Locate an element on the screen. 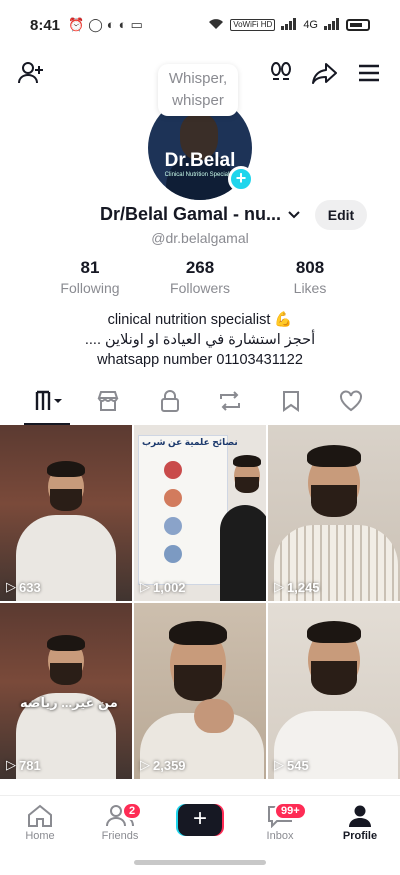 The width and height of the screenshot is (400, 875). lock-icon is located at coordinates (170, 403).